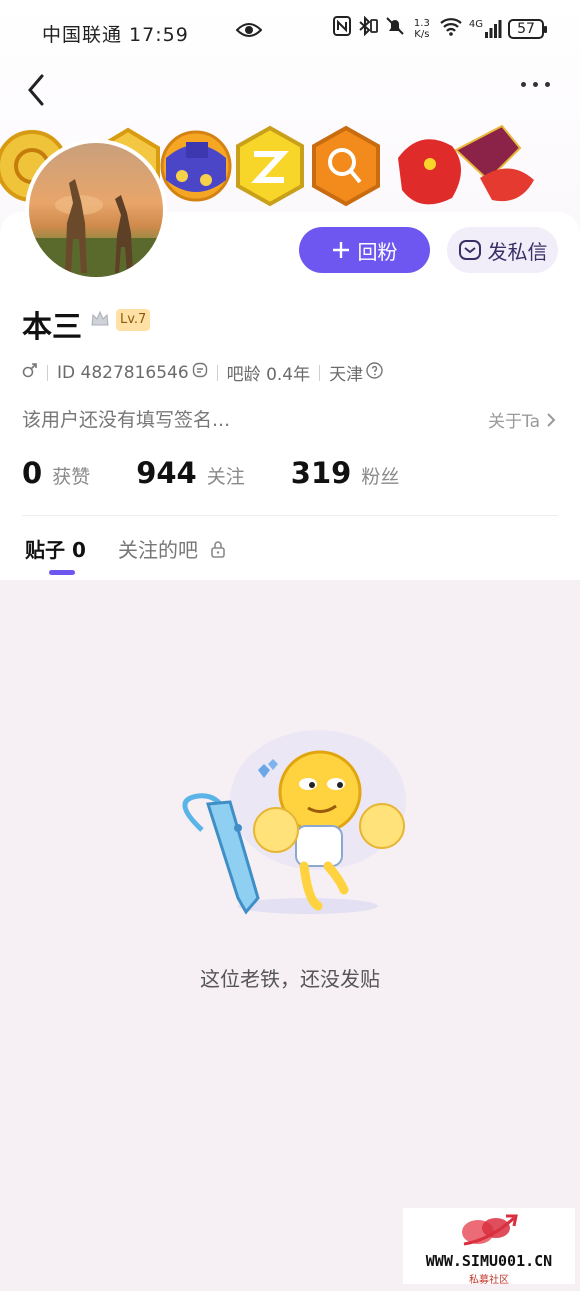 This screenshot has height=1291, width=580. I want to click on help-icon, so click(374, 372).